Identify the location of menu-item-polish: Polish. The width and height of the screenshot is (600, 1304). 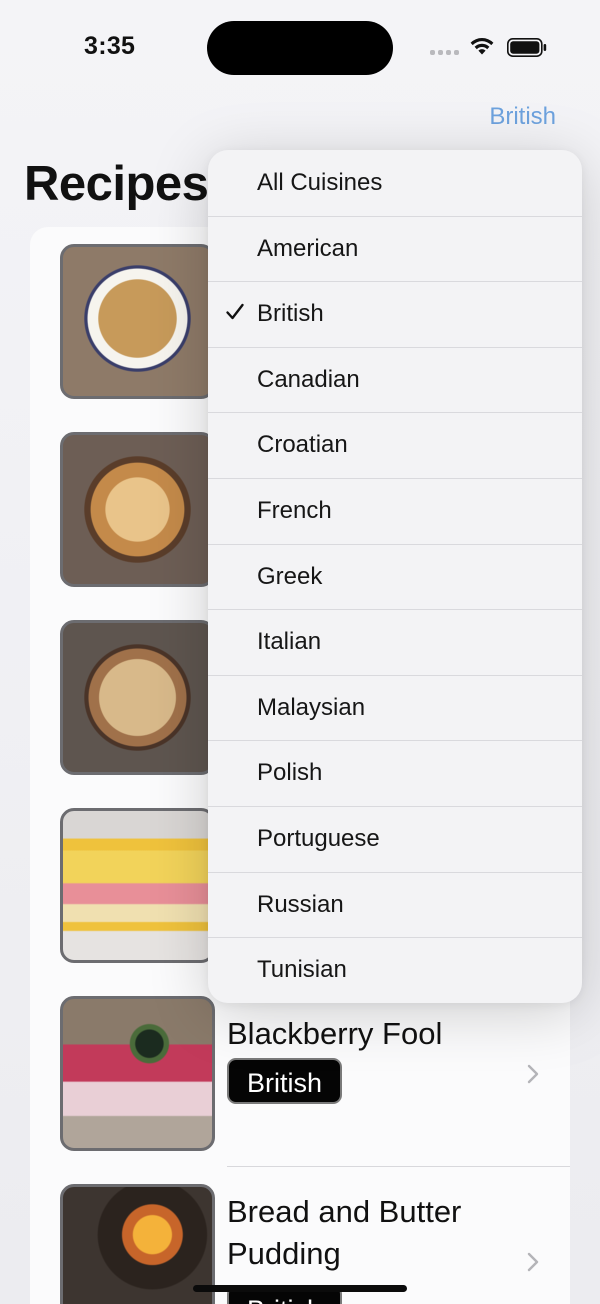
(395, 773).